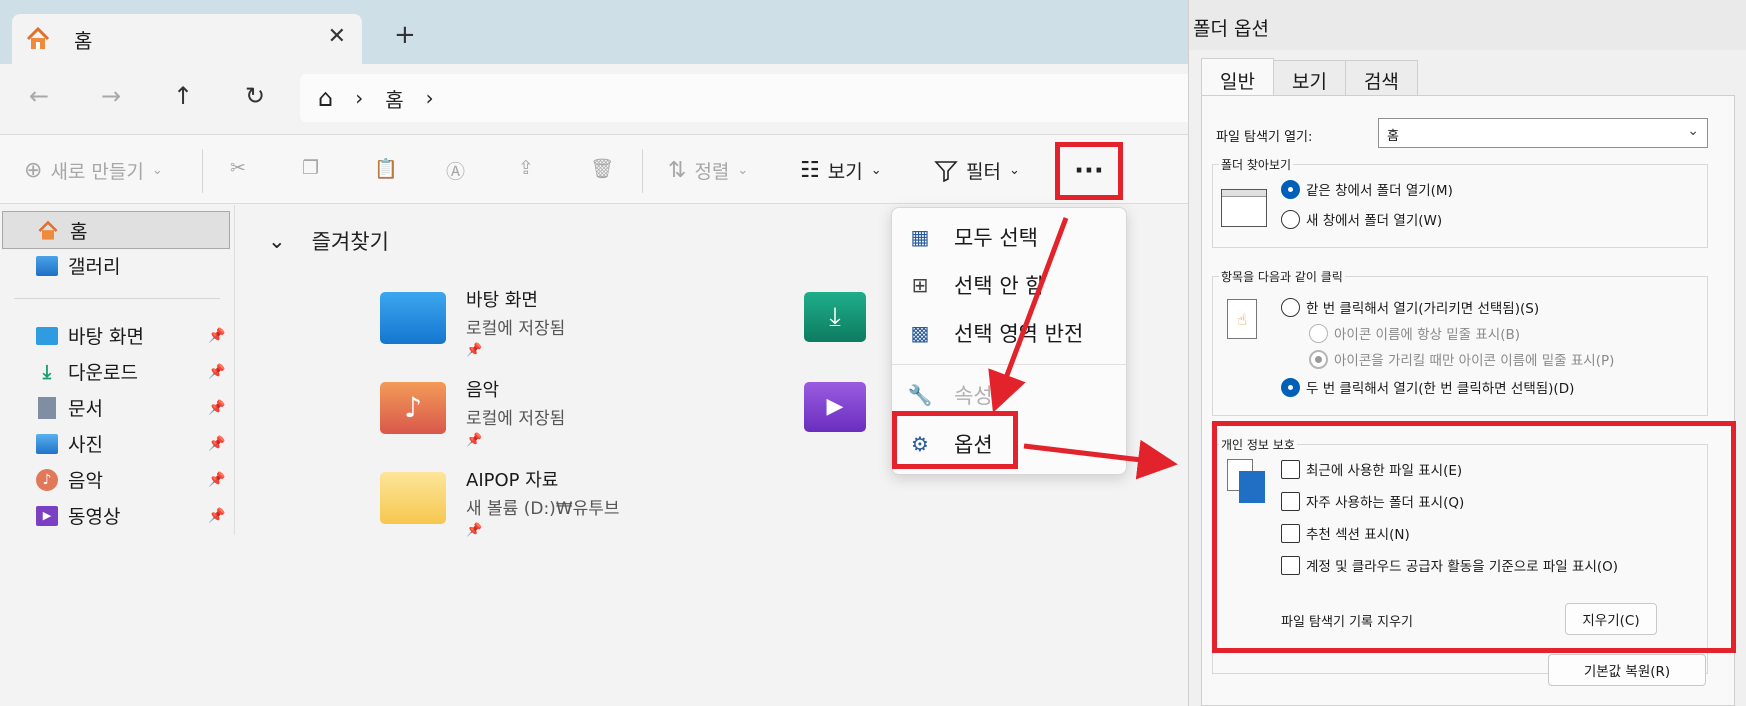 The image size is (1746, 706). I want to click on tab-view: 보기, so click(1309, 78).